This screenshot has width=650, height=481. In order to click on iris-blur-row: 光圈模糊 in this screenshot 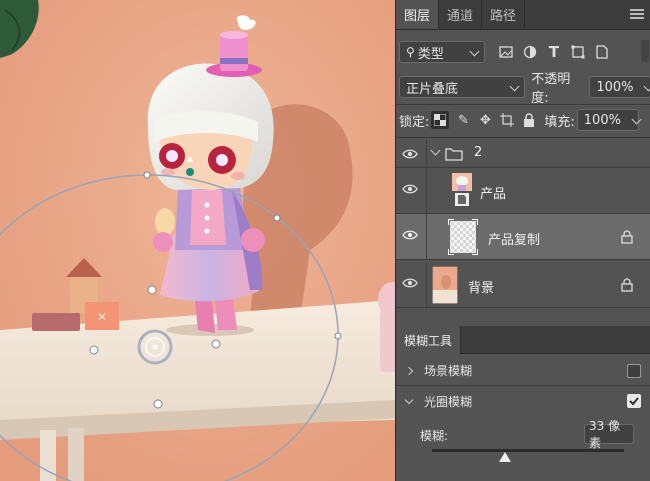, I will do `click(523, 401)`.